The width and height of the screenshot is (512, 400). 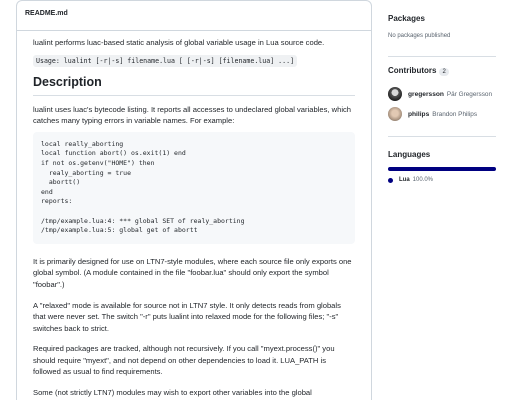 What do you see at coordinates (442, 18) in the screenshot?
I see `packages-title: Packages` at bounding box center [442, 18].